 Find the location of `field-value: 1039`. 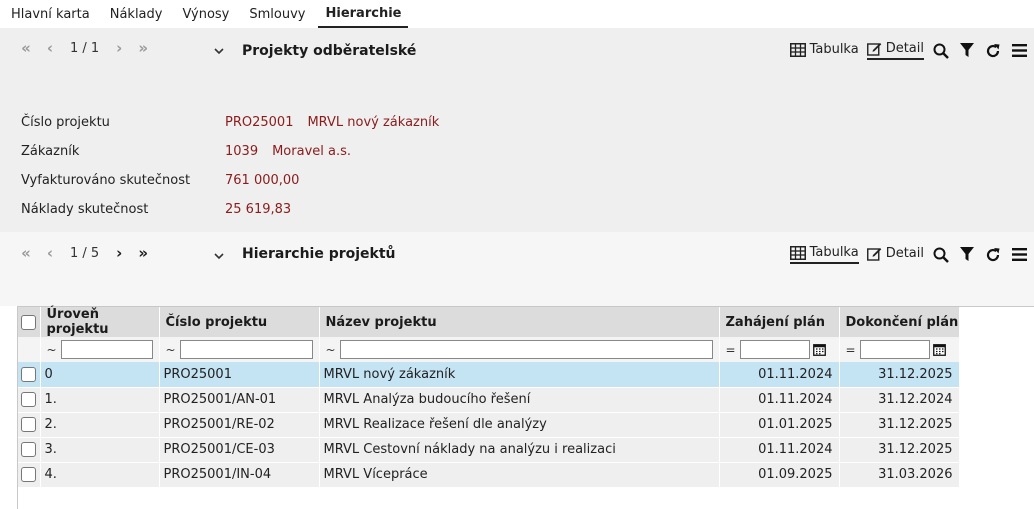

field-value: 1039 is located at coordinates (242, 151).